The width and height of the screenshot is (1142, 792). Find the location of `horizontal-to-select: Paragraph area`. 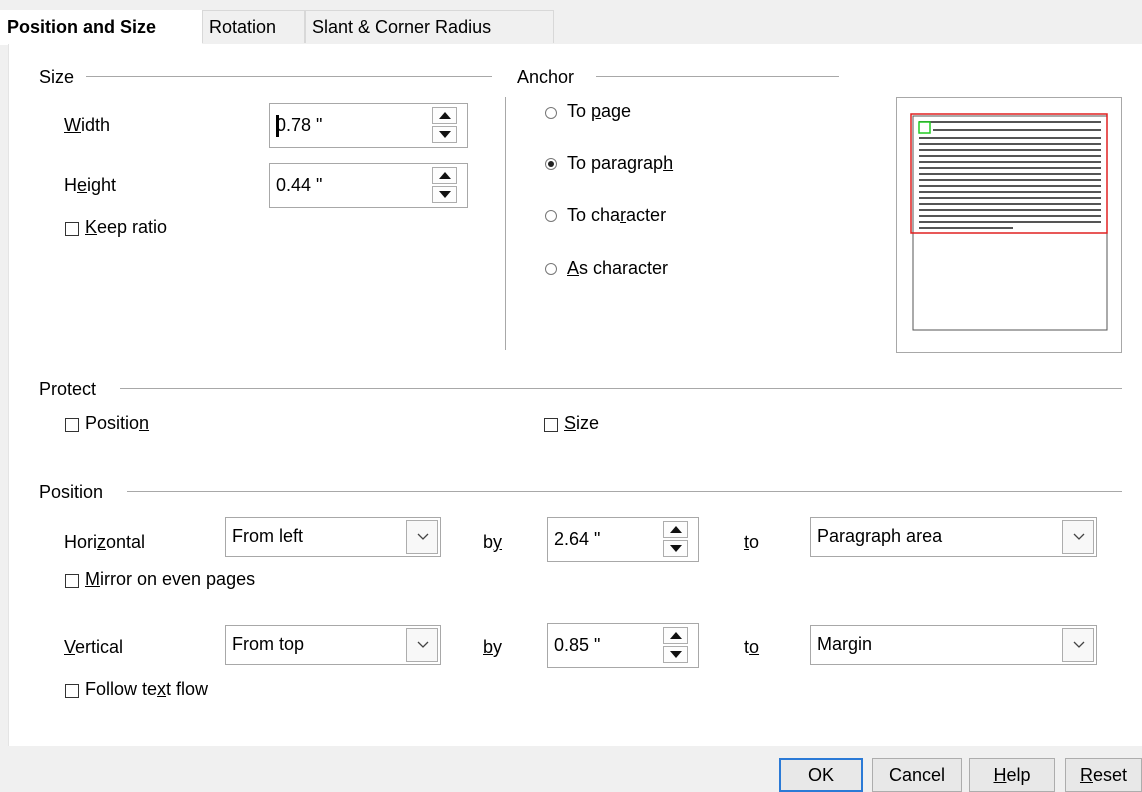

horizontal-to-select: Paragraph area is located at coordinates (953, 537).